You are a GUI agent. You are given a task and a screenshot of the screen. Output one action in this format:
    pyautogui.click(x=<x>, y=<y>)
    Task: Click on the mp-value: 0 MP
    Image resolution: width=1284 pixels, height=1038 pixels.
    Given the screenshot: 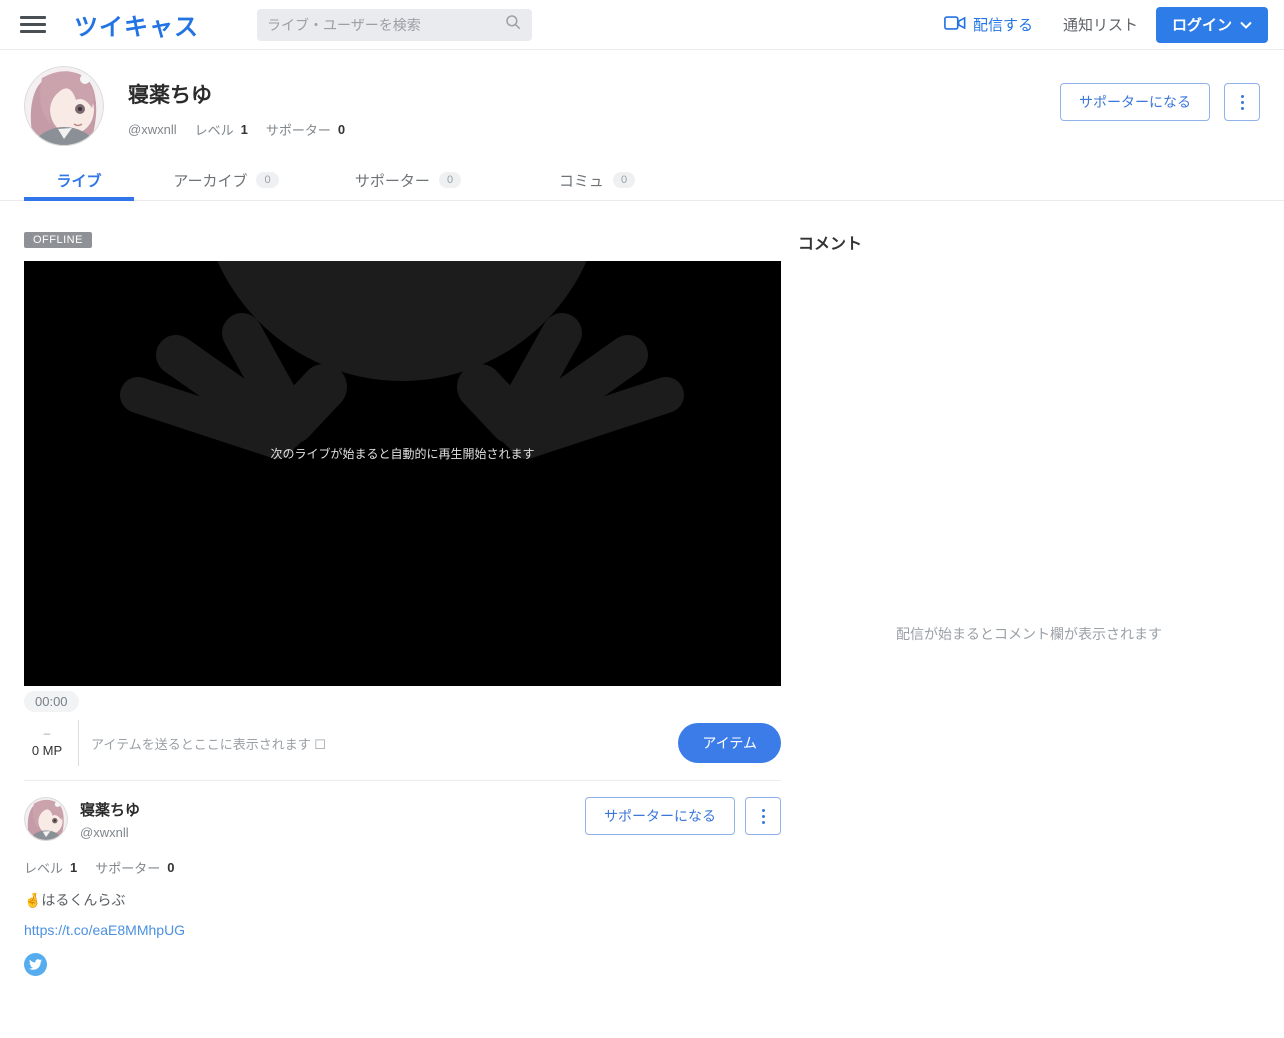 What is the action you would take?
    pyautogui.click(x=47, y=750)
    